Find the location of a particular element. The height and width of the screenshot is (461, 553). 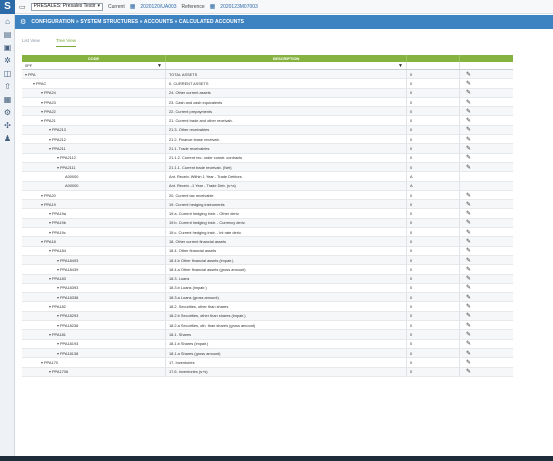

table-row: ▾ PPA23 23. Cash and cash equivalents 0 ✎ is located at coordinates (267, 102).